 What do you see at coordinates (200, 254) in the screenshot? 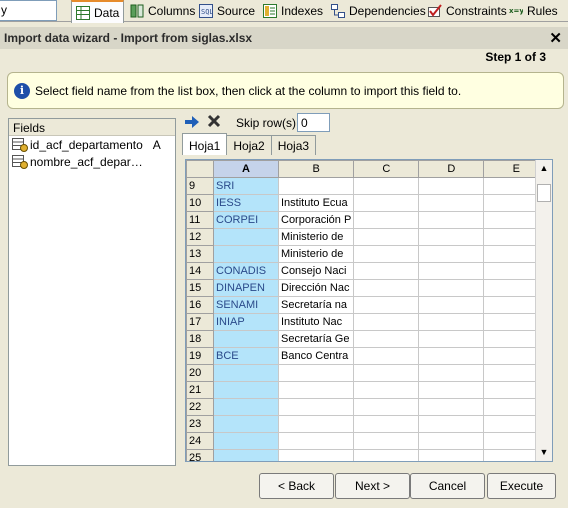
I see `row-number: 13` at bounding box center [200, 254].